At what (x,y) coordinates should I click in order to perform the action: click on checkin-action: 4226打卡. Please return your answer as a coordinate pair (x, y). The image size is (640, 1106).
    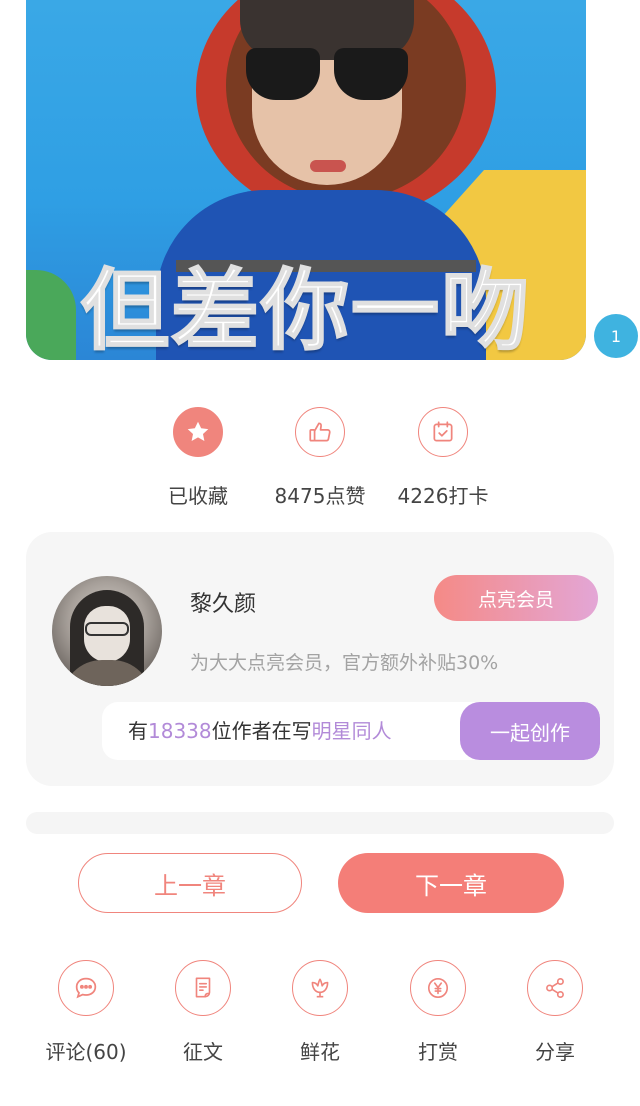
    Looking at the image, I should click on (443, 458).